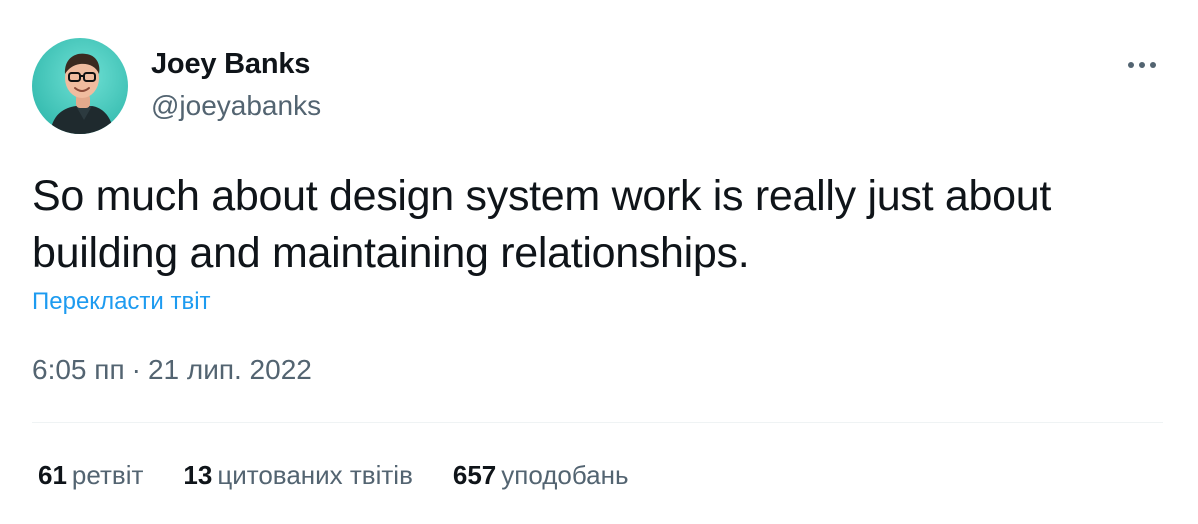 This screenshot has height=524, width=1198. I want to click on avatar, so click(80, 86).